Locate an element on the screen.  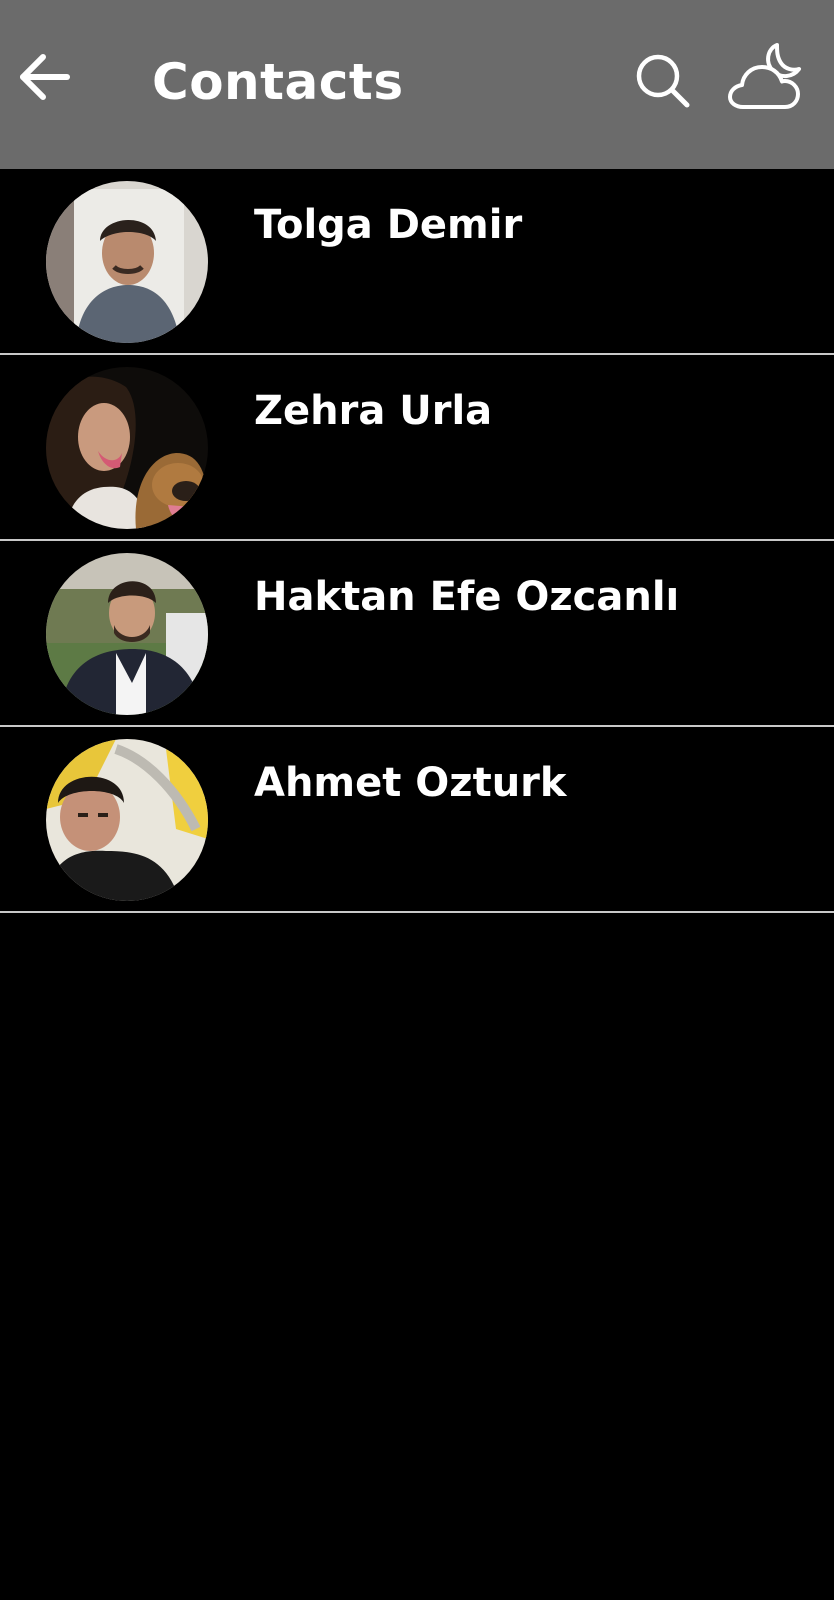
cloud-moon-icon is located at coordinates (765, 79).